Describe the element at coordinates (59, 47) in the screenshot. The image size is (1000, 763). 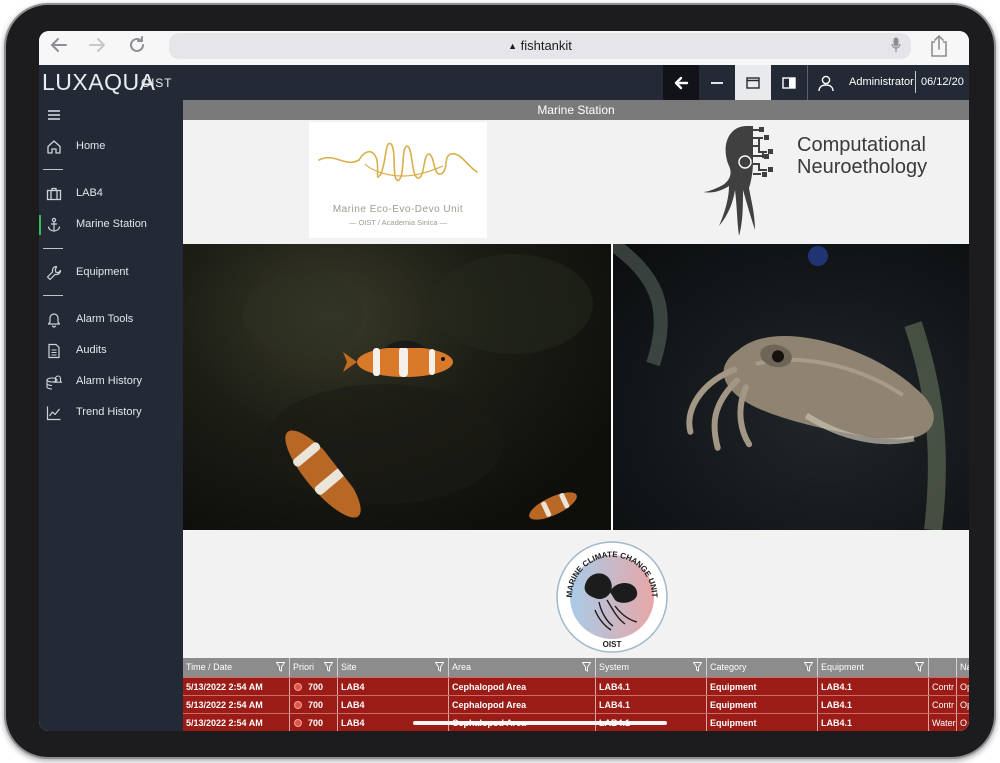
I see `back-arrow-icon` at that location.